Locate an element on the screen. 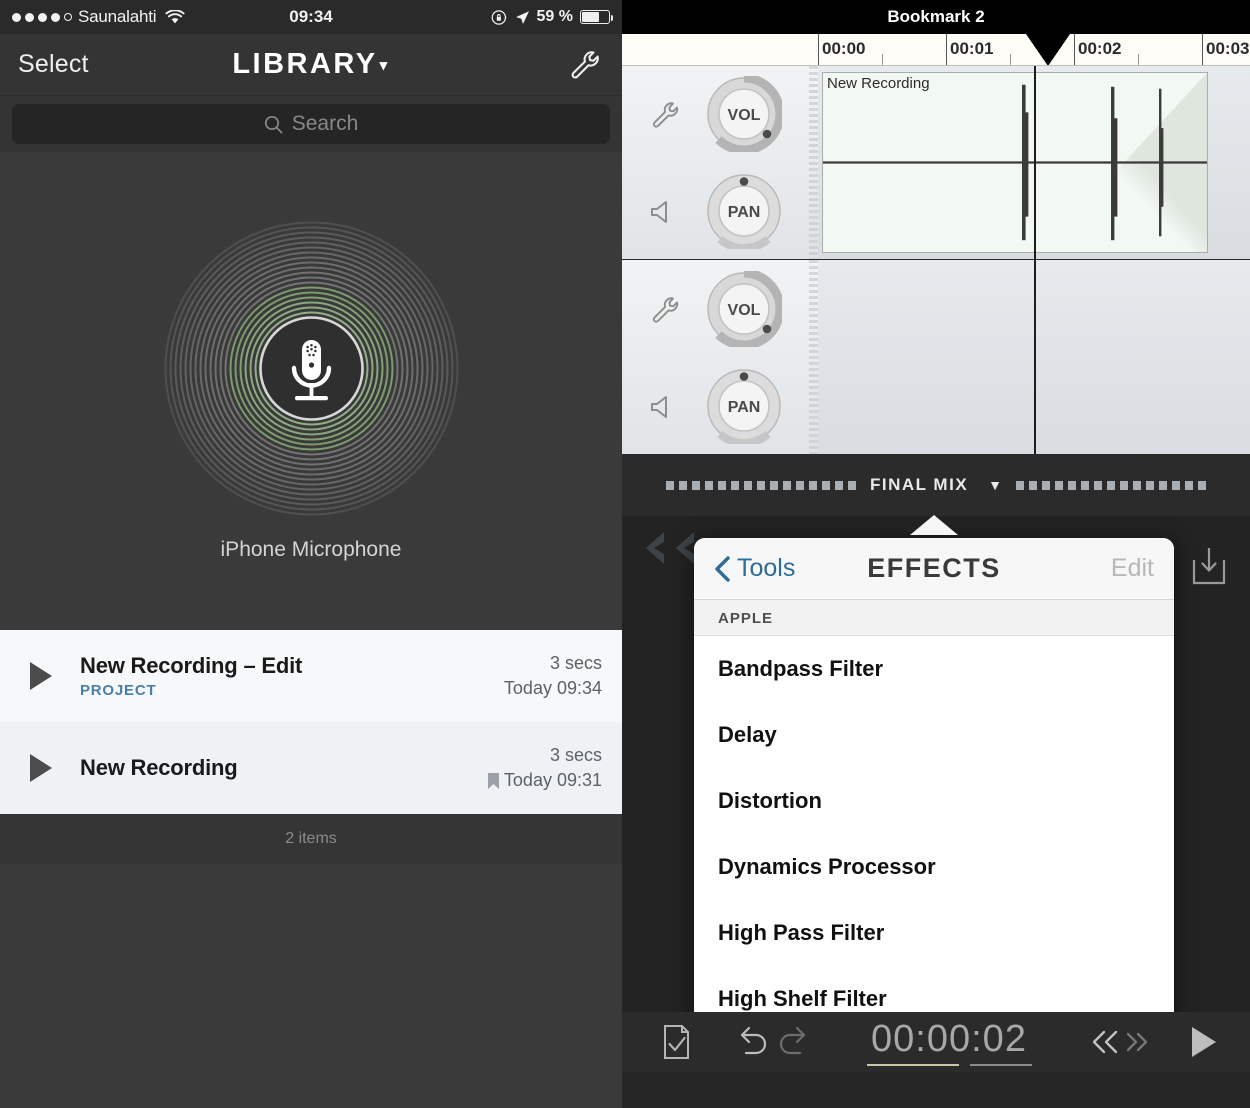 The image size is (1250, 1108). redo-icon is located at coordinates (792, 1040).